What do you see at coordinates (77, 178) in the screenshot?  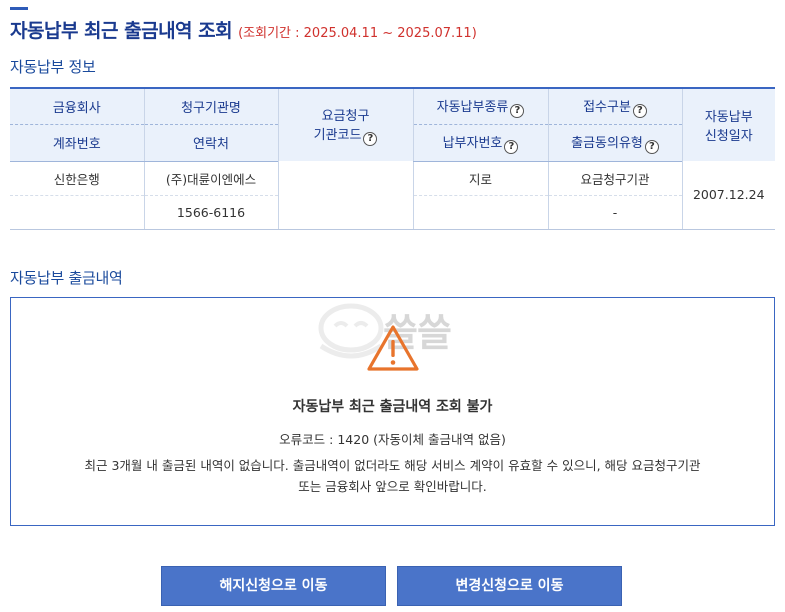 I see `cell-bank: 신한은행` at bounding box center [77, 178].